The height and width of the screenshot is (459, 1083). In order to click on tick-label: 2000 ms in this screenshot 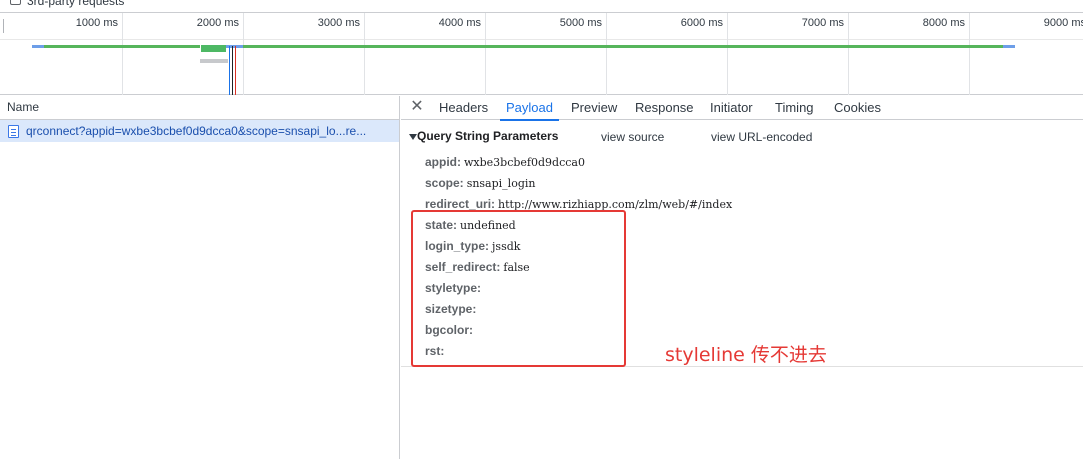, I will do `click(217, 23)`.